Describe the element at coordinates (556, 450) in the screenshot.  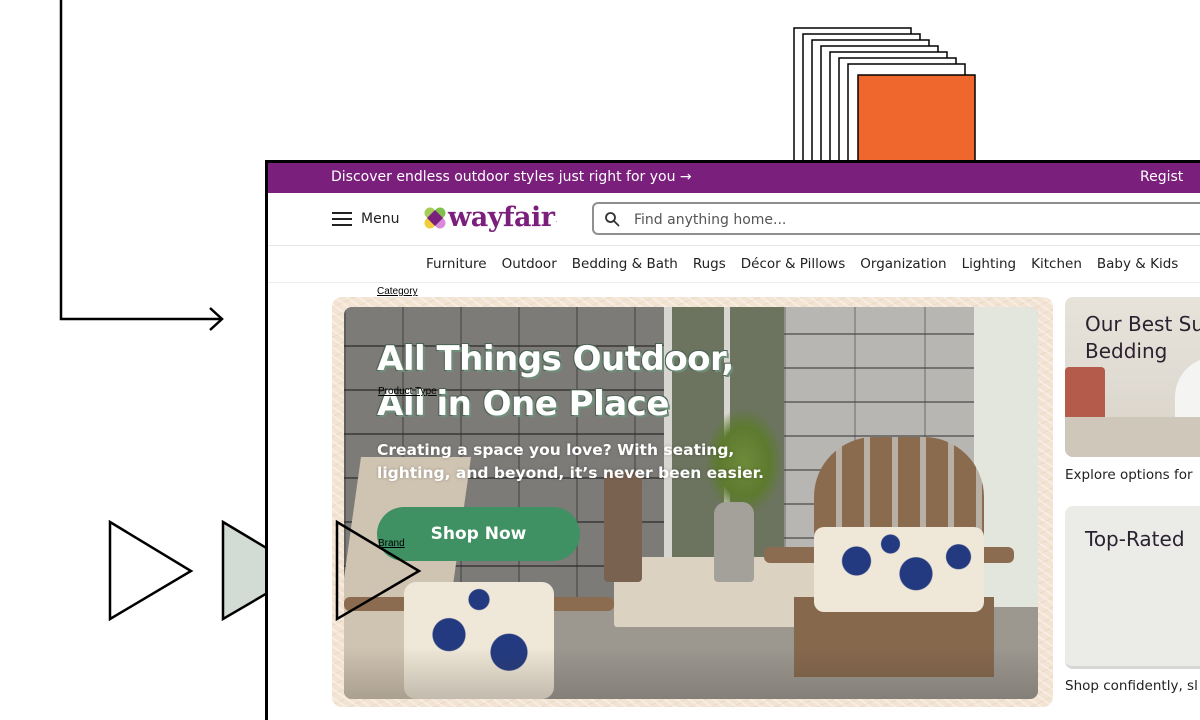
I see `hero-subtitle-line-1: Creating a space you love? With seating,` at that location.